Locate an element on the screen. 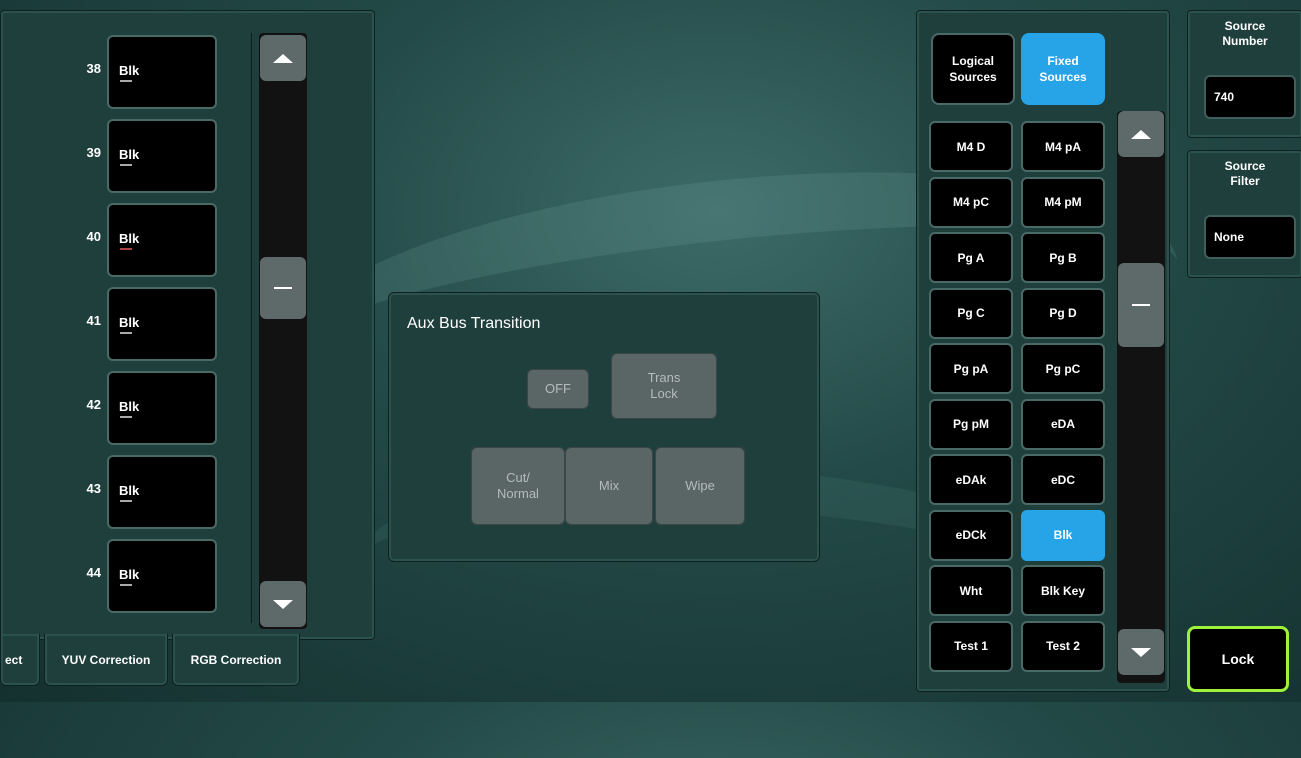  source-item-button: eDA is located at coordinates (1063, 424).